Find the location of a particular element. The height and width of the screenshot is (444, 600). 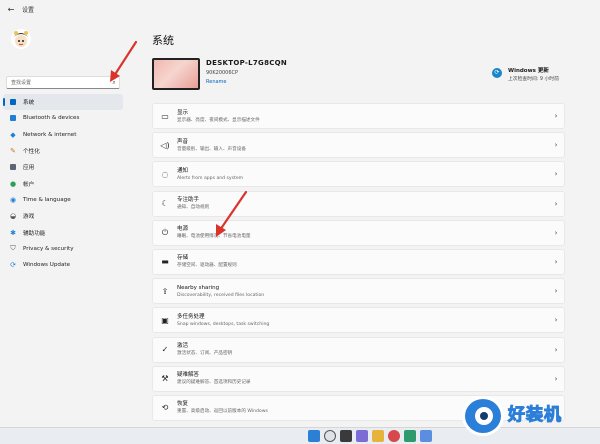

search-icon is located at coordinates (330, 436).